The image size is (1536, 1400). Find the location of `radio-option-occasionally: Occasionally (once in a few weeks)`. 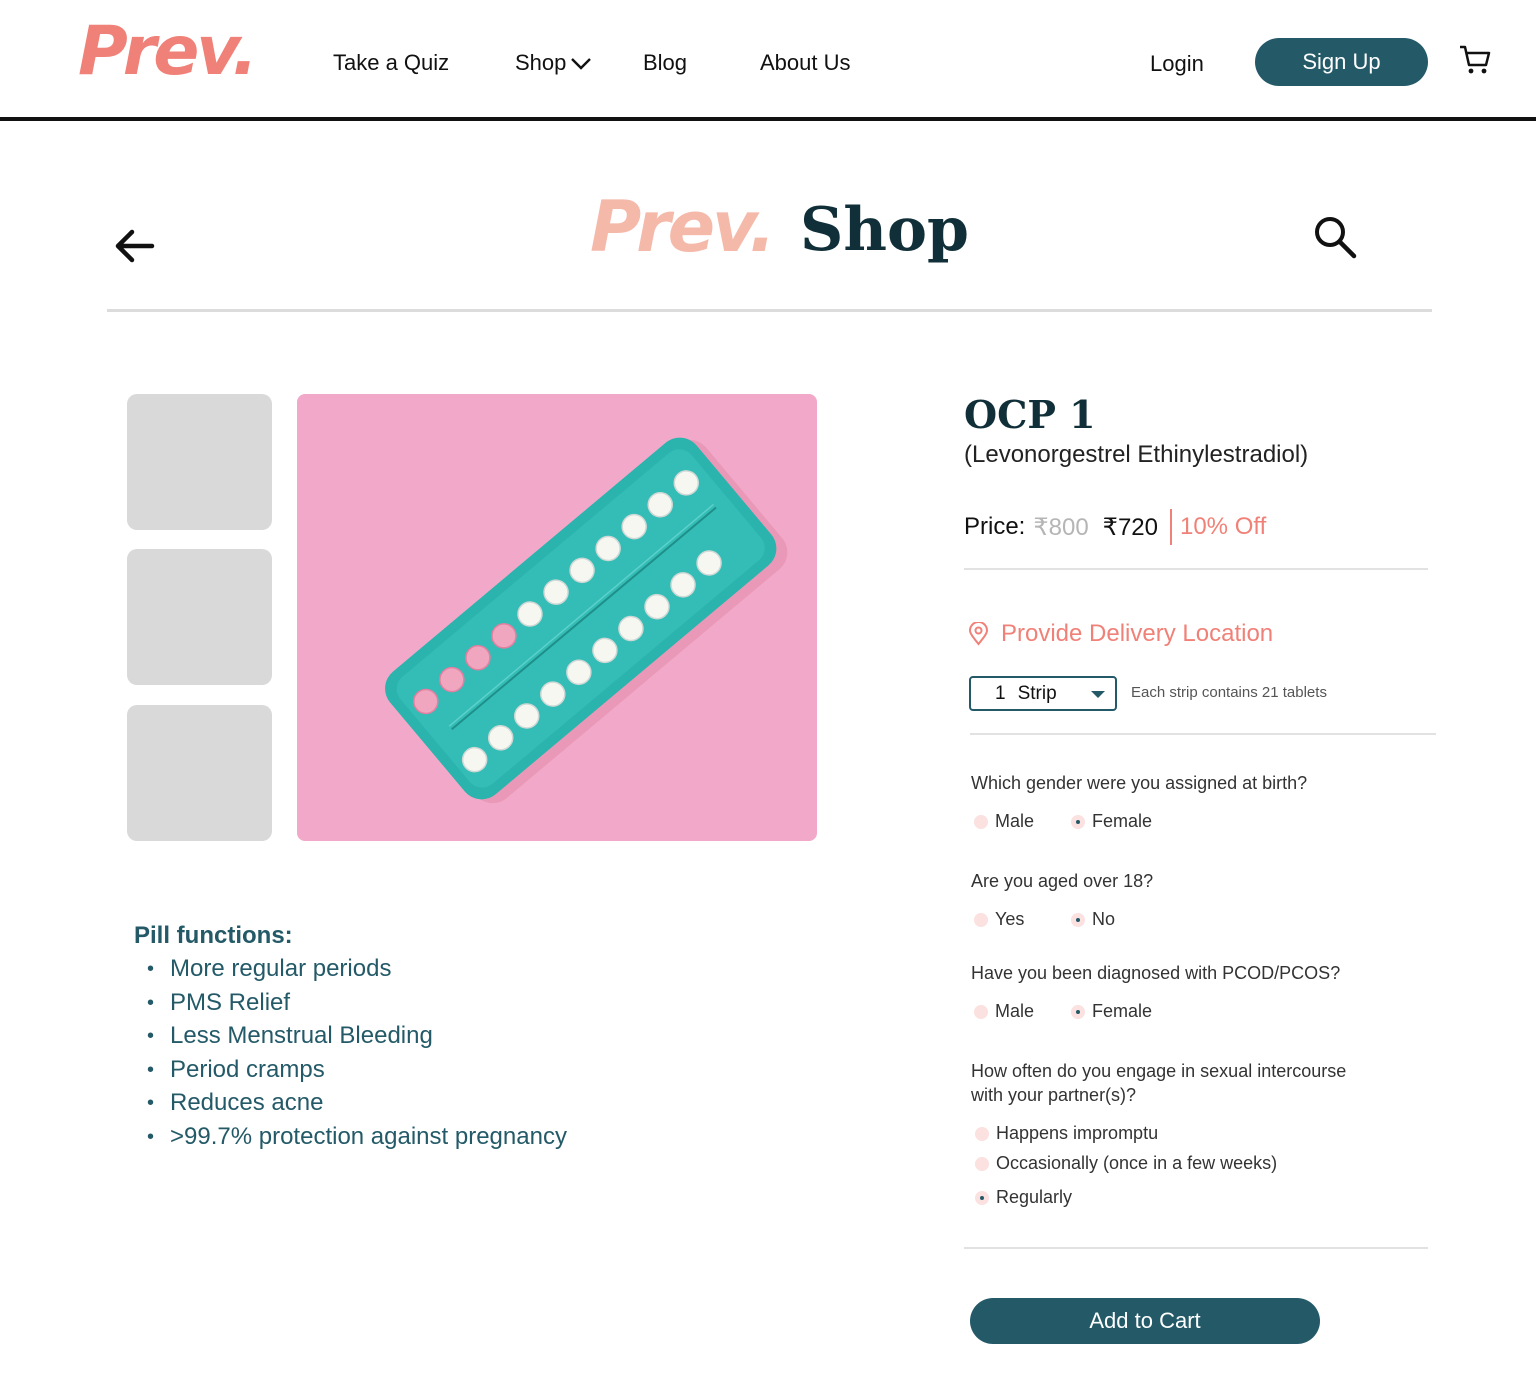

radio-option-occasionally: Occasionally (once in a few weeks) is located at coordinates (1126, 1163).